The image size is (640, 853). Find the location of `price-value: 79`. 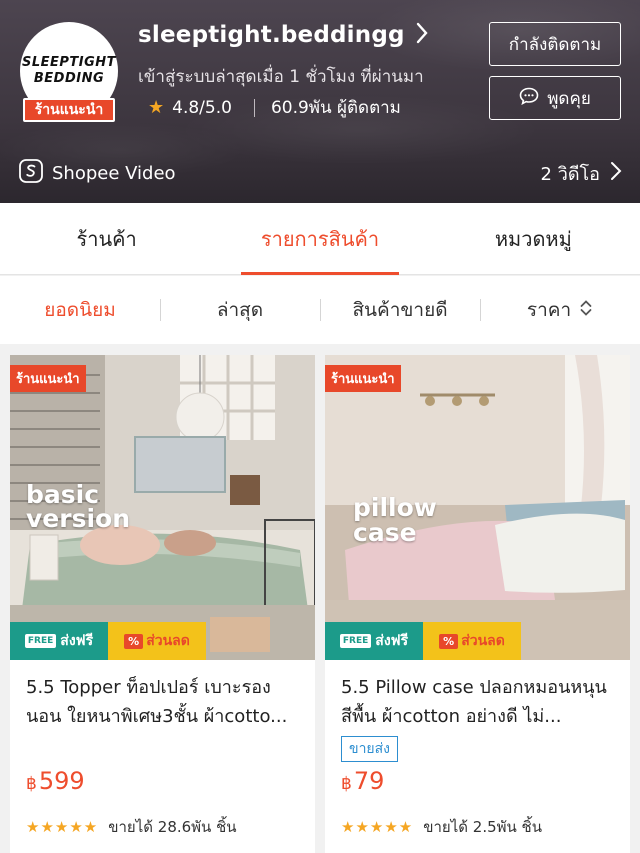

price-value: 79 is located at coordinates (369, 781).